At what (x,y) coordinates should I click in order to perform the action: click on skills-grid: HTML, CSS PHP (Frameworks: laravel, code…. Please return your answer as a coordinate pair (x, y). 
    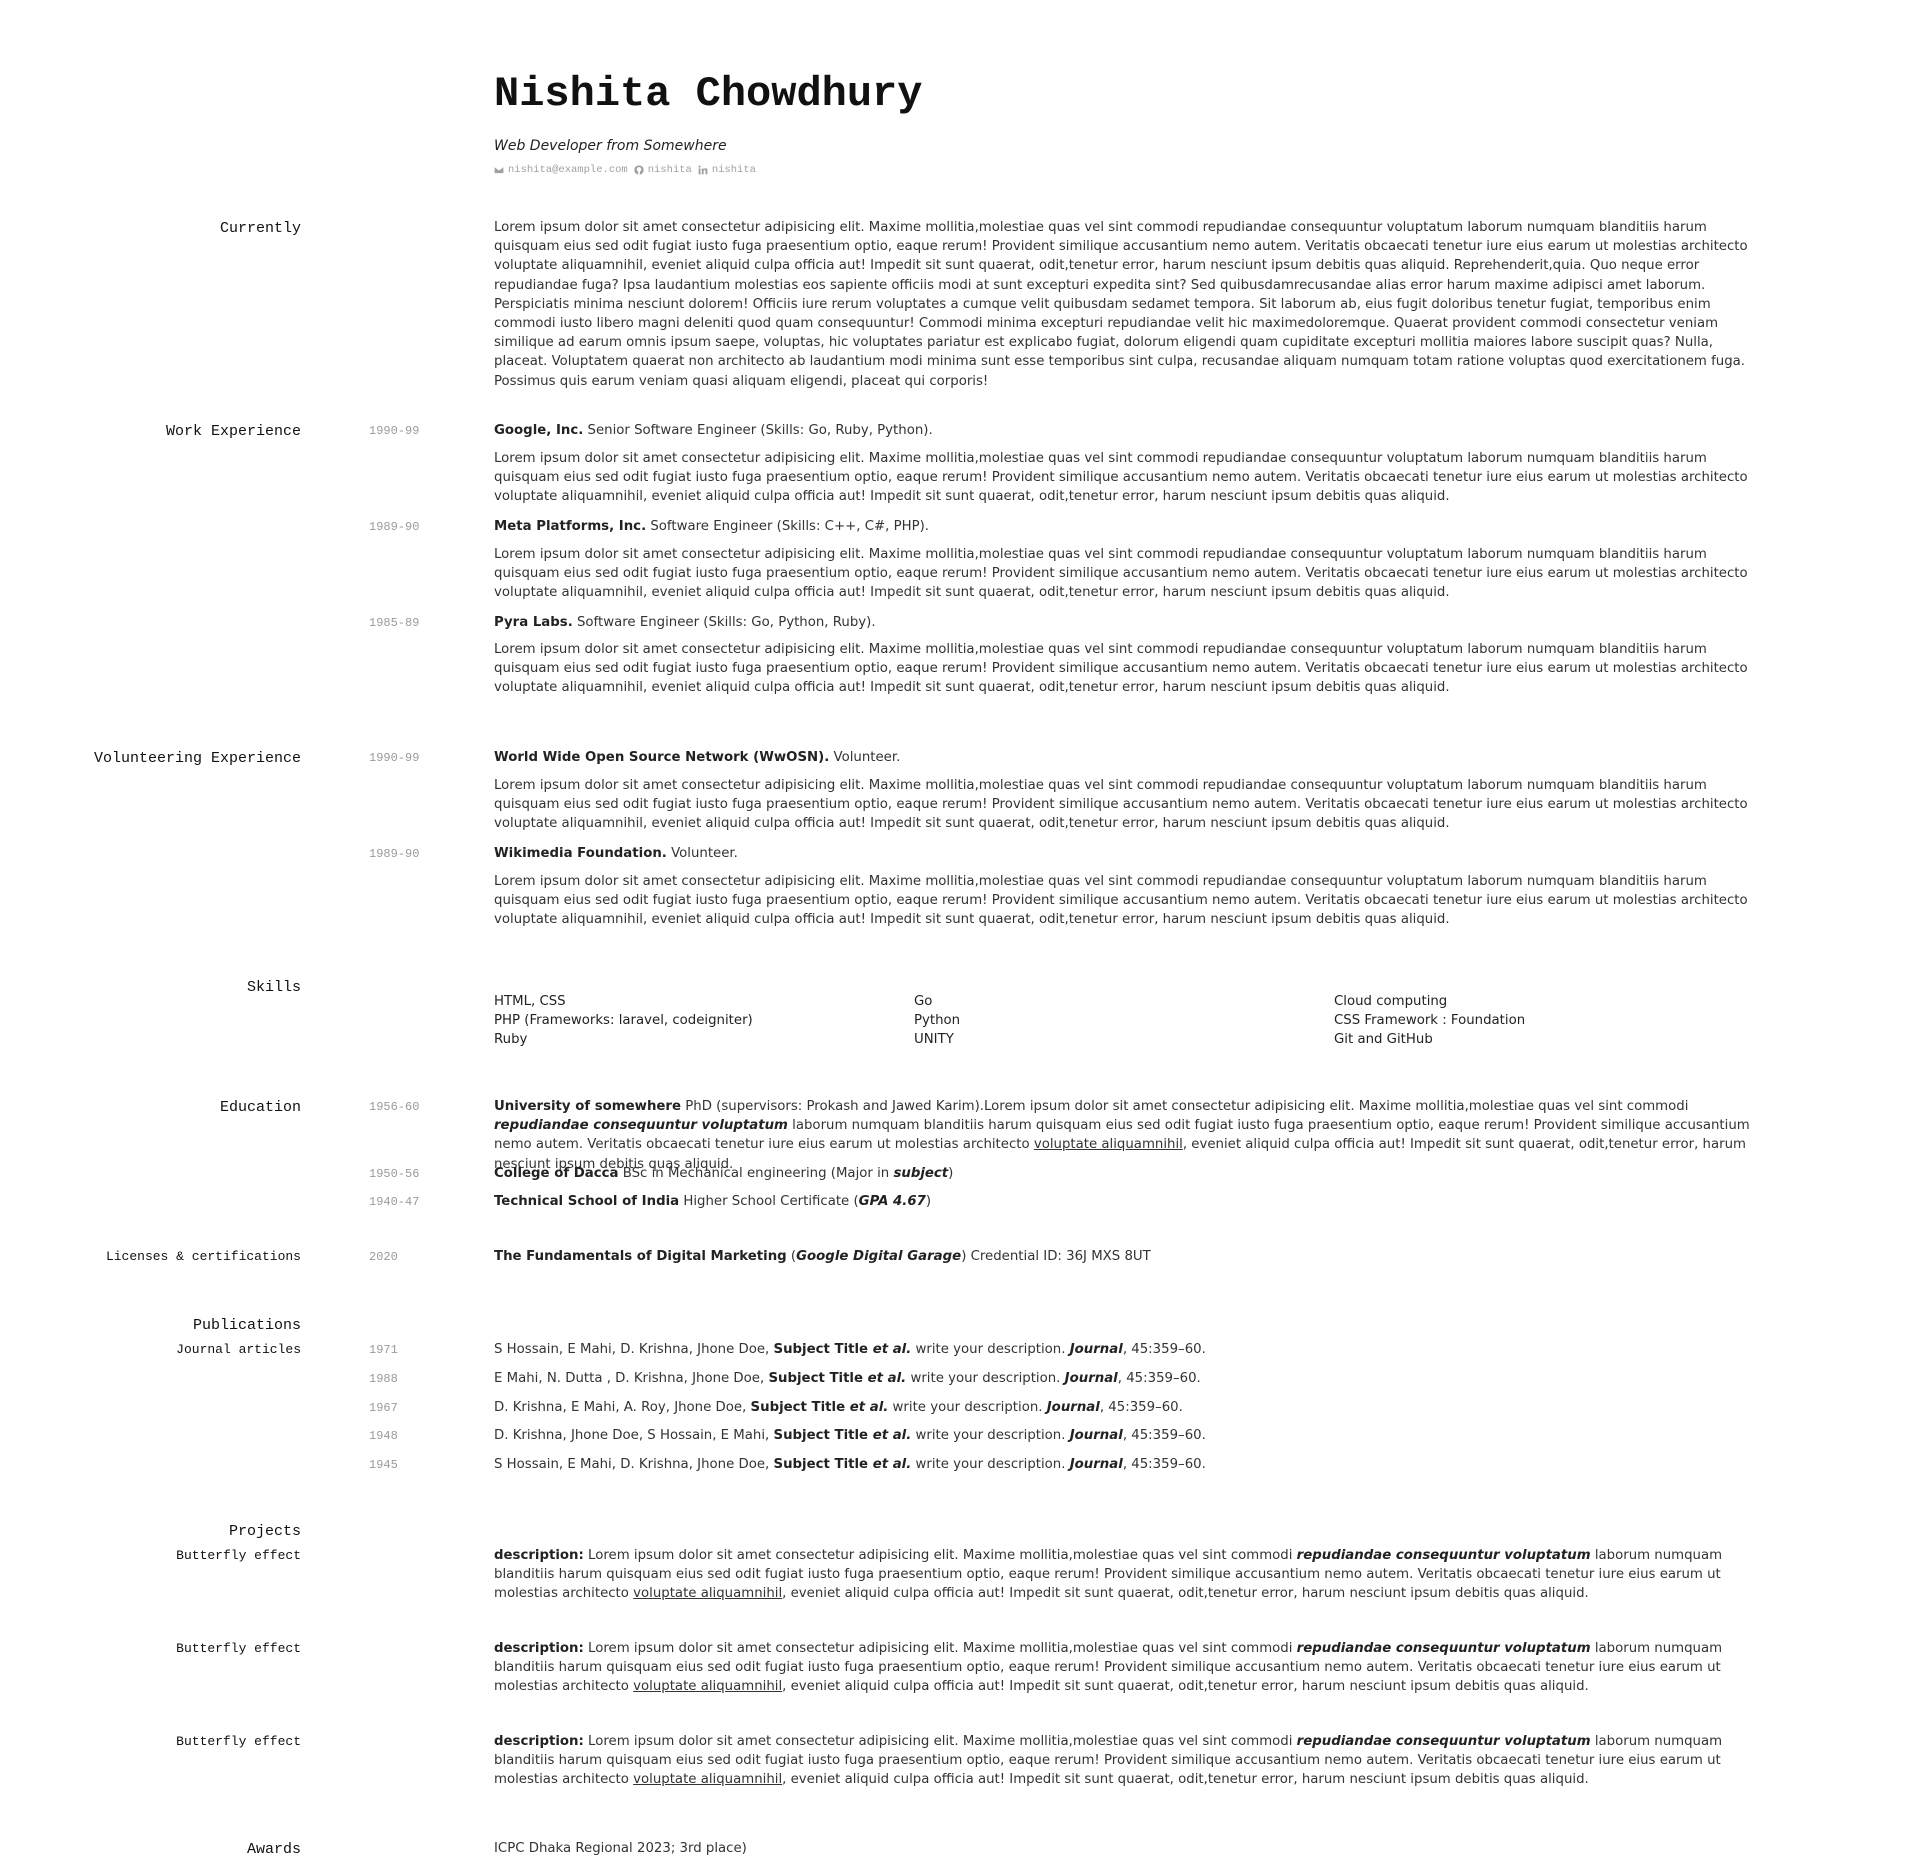
    Looking at the image, I should click on (1124, 1021).